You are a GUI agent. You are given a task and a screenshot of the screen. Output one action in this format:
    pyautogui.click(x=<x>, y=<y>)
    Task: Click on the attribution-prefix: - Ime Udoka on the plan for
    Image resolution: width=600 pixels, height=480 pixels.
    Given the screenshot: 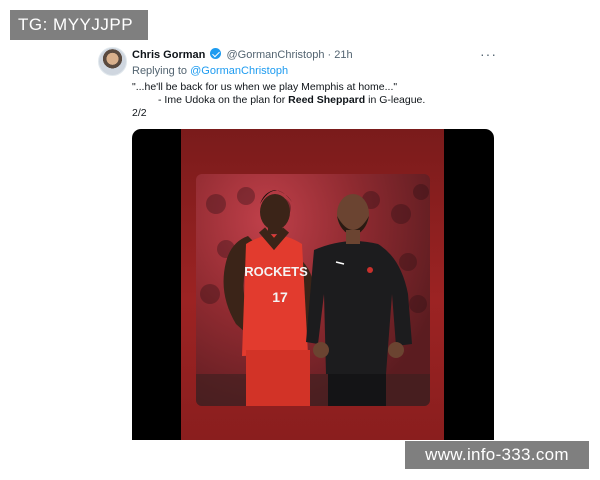 What is the action you would take?
    pyautogui.click(x=223, y=100)
    